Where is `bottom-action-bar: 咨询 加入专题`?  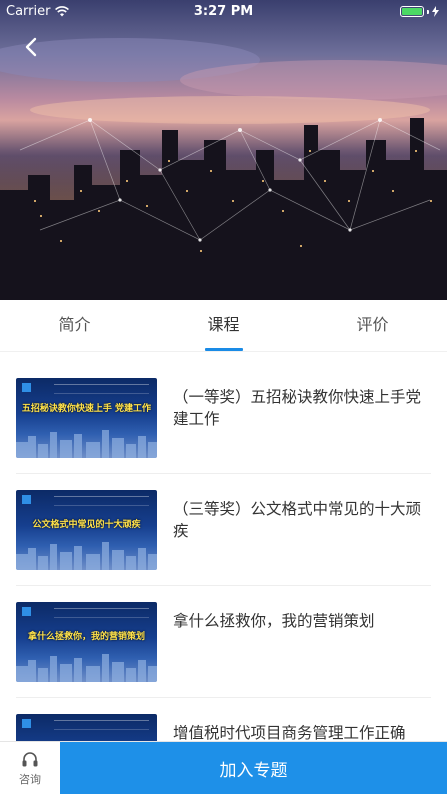 bottom-action-bar: 咨询 加入专题 is located at coordinates (223, 767).